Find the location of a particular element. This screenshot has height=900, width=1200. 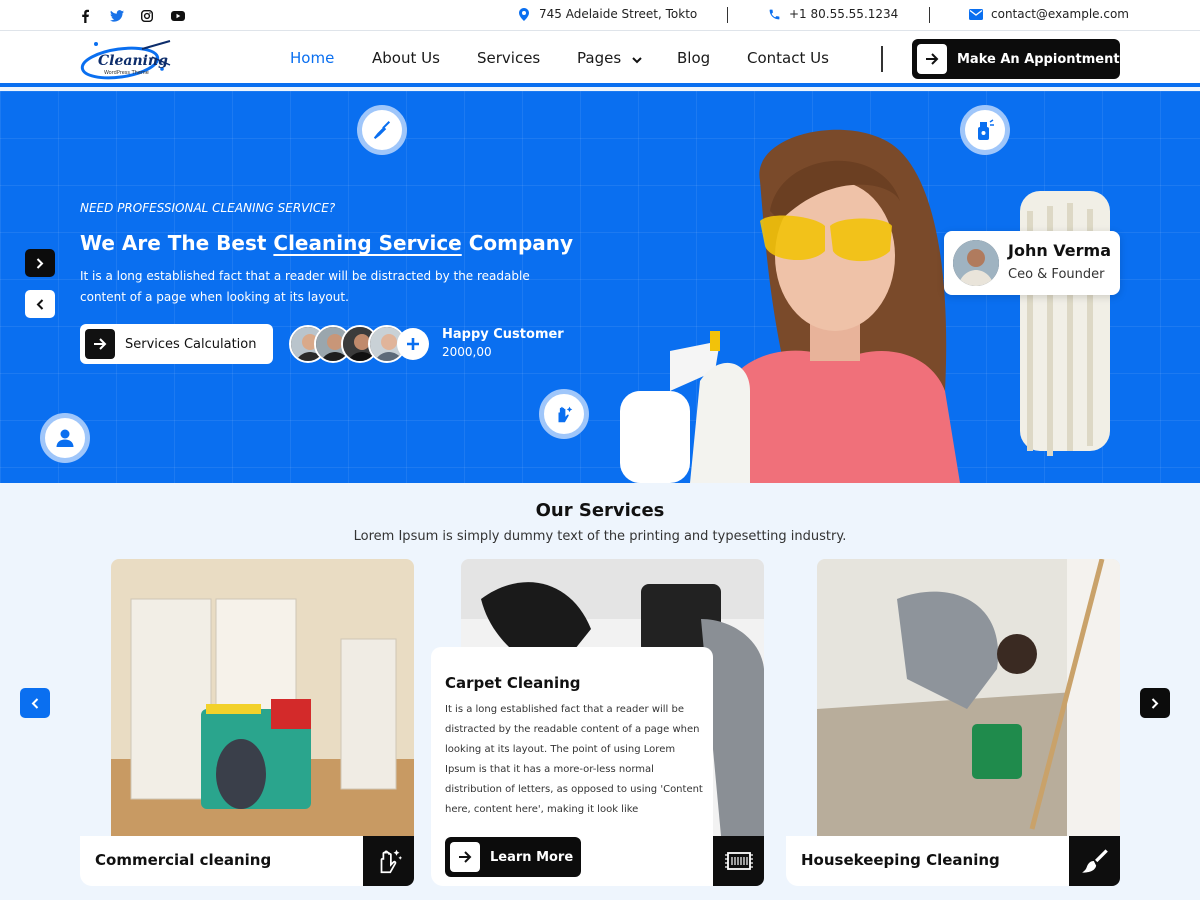

nav-contact-us: Contact Us is located at coordinates (788, 58).